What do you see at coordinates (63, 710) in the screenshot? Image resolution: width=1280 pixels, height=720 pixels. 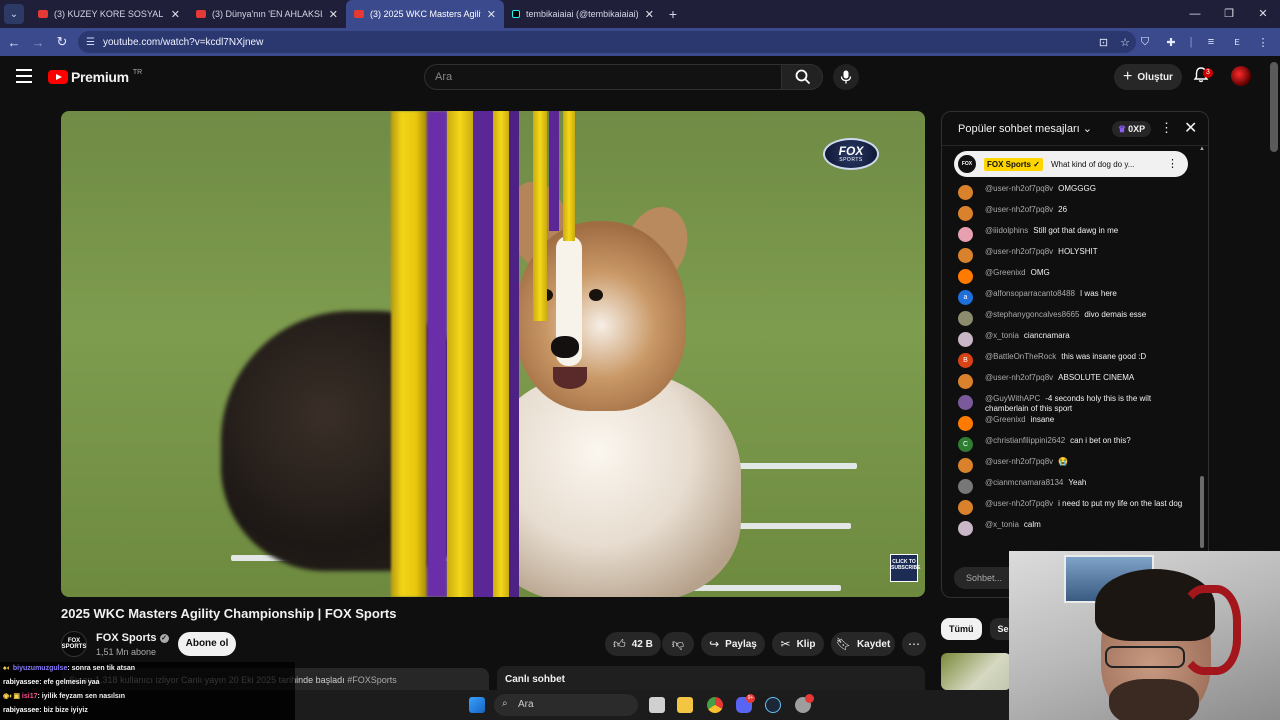 I see `overlay-text: : biz bize iyiyiz` at bounding box center [63, 710].